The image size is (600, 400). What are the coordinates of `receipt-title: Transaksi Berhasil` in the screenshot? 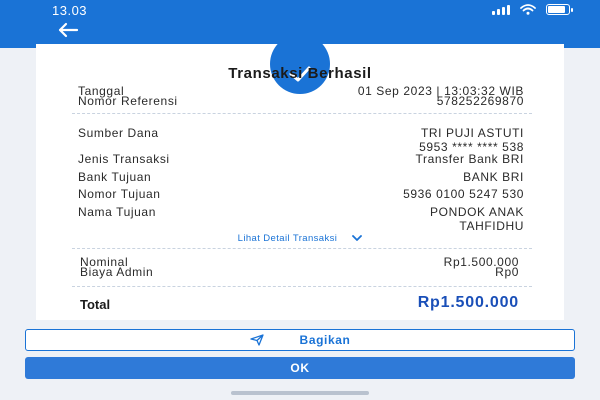 It's located at (300, 73).